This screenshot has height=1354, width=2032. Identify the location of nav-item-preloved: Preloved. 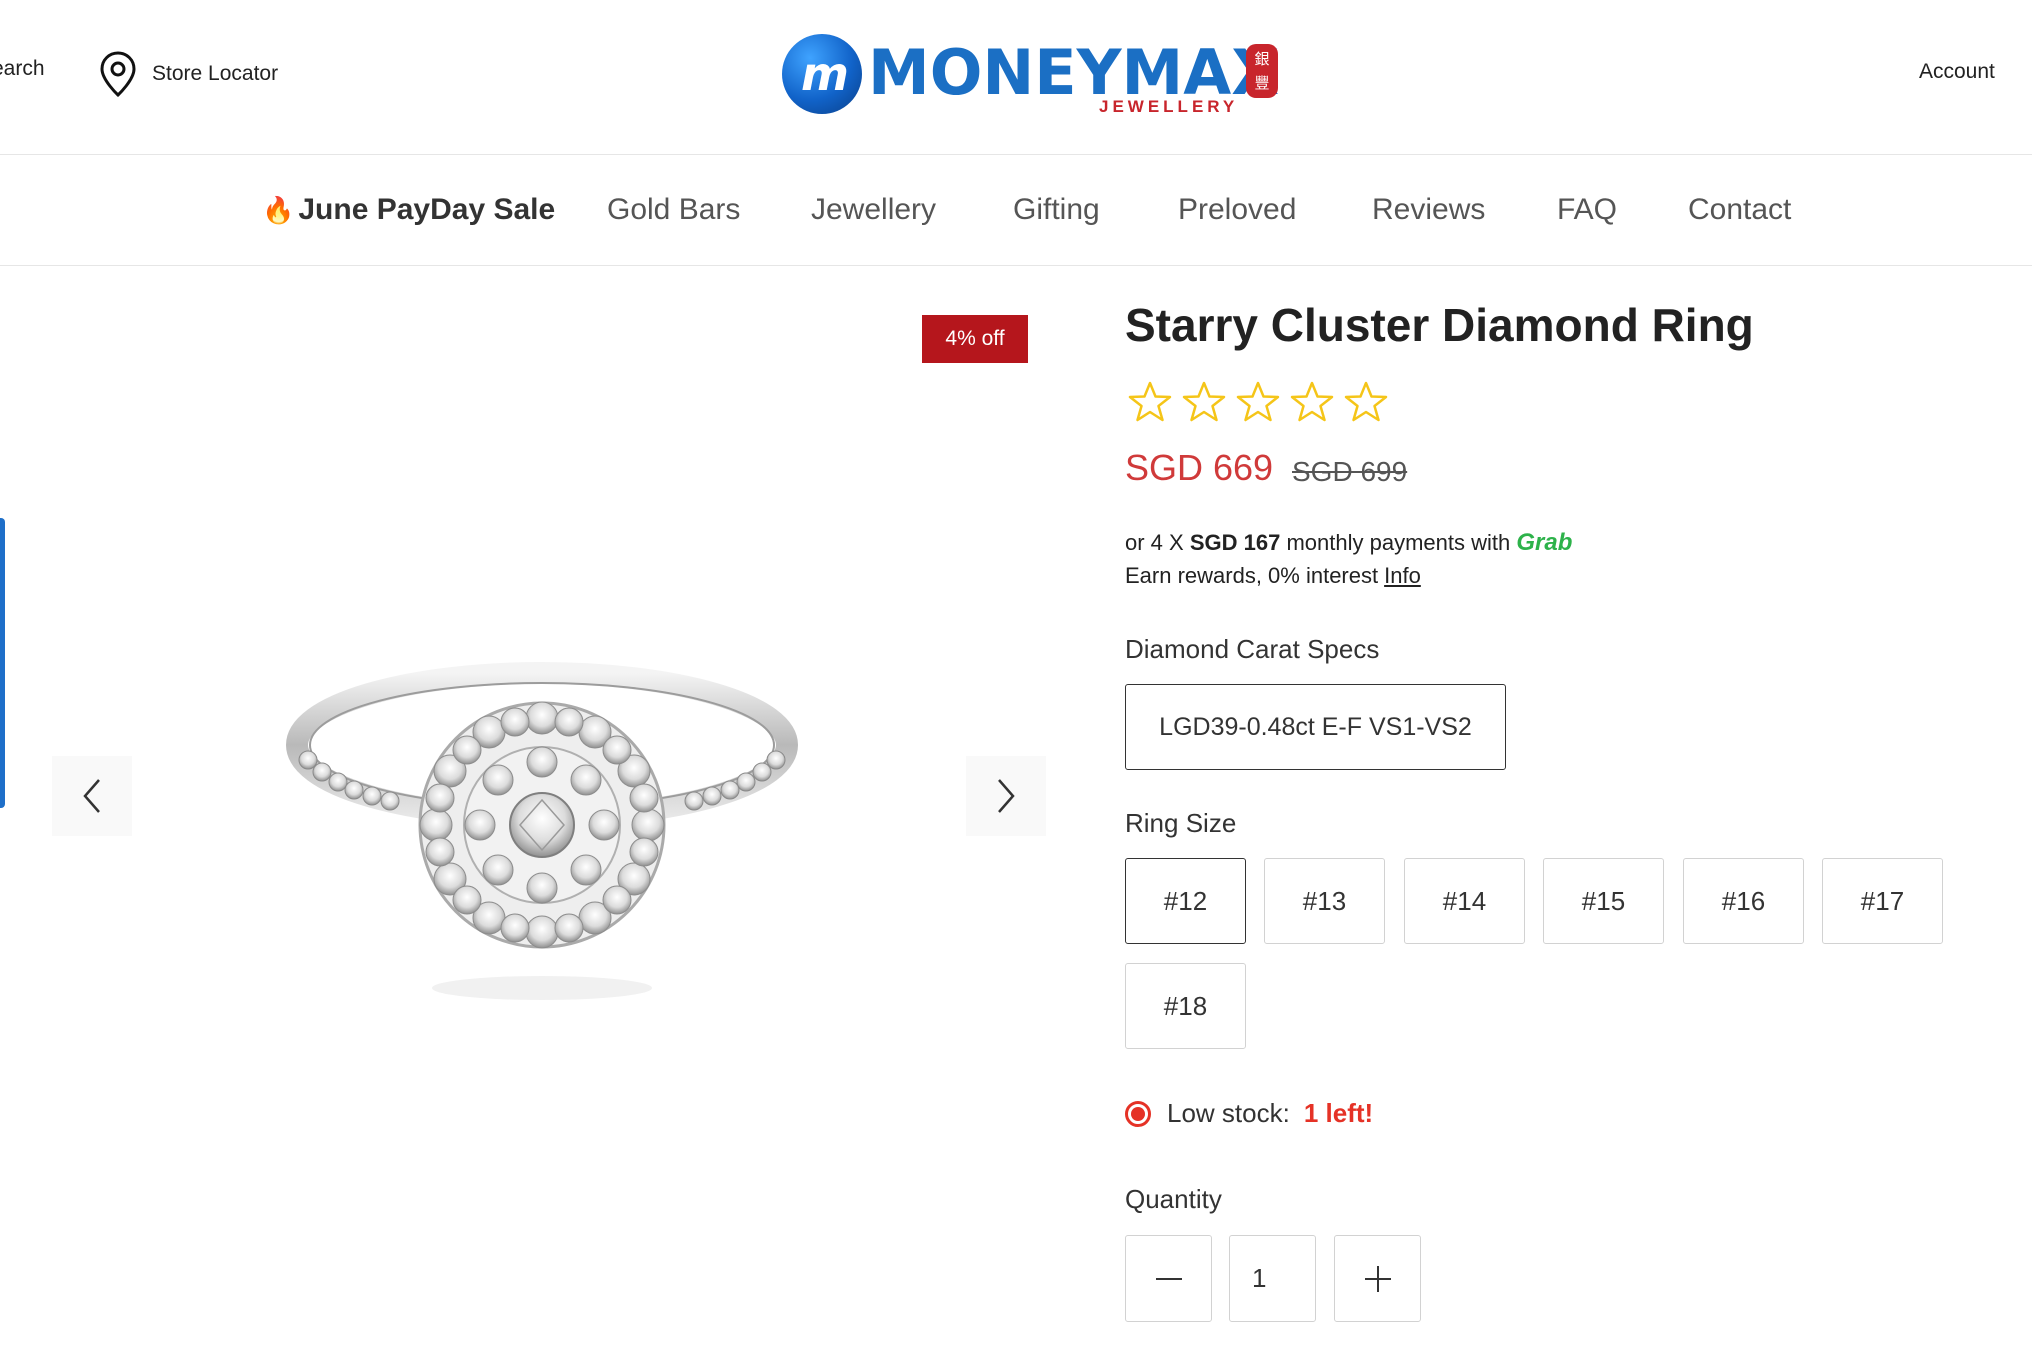
(1237, 210).